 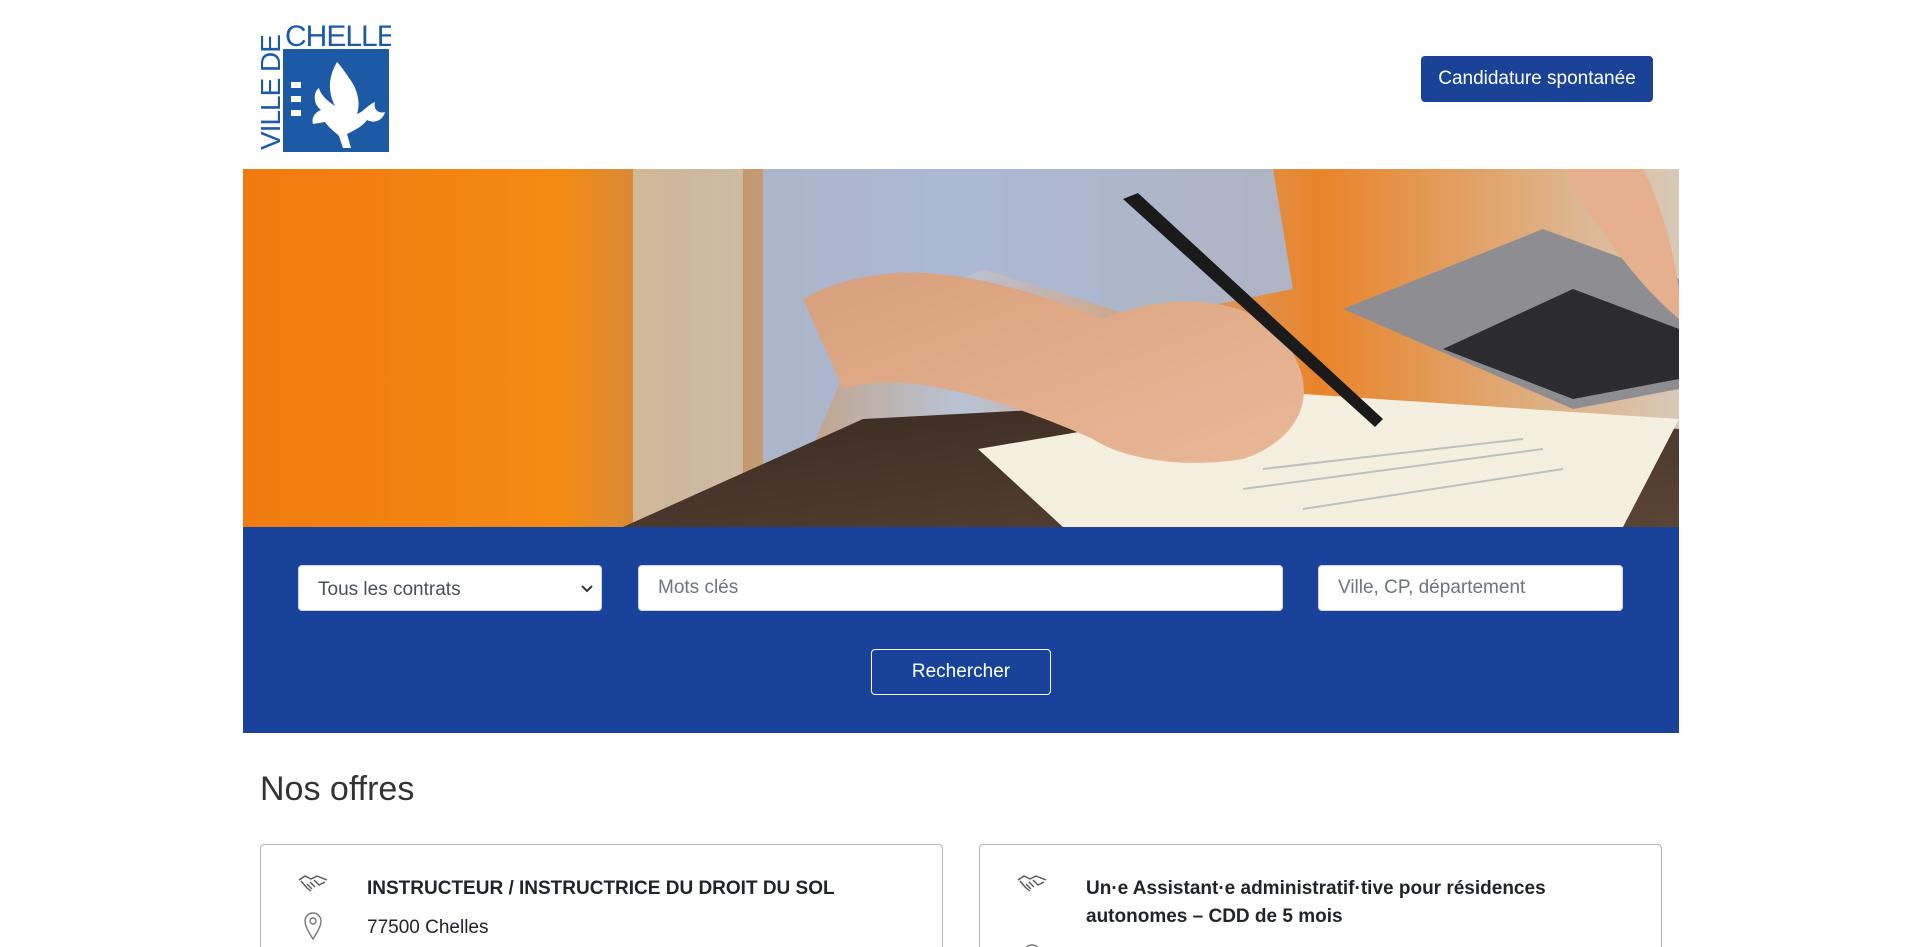 I want to click on keywords-input, so click(x=960, y=588).